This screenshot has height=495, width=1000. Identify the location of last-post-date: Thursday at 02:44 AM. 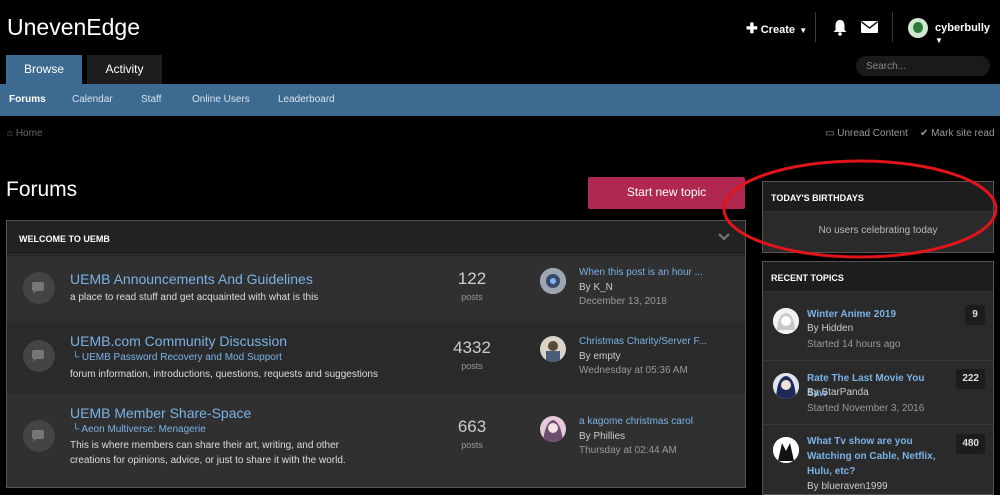
(628, 450).